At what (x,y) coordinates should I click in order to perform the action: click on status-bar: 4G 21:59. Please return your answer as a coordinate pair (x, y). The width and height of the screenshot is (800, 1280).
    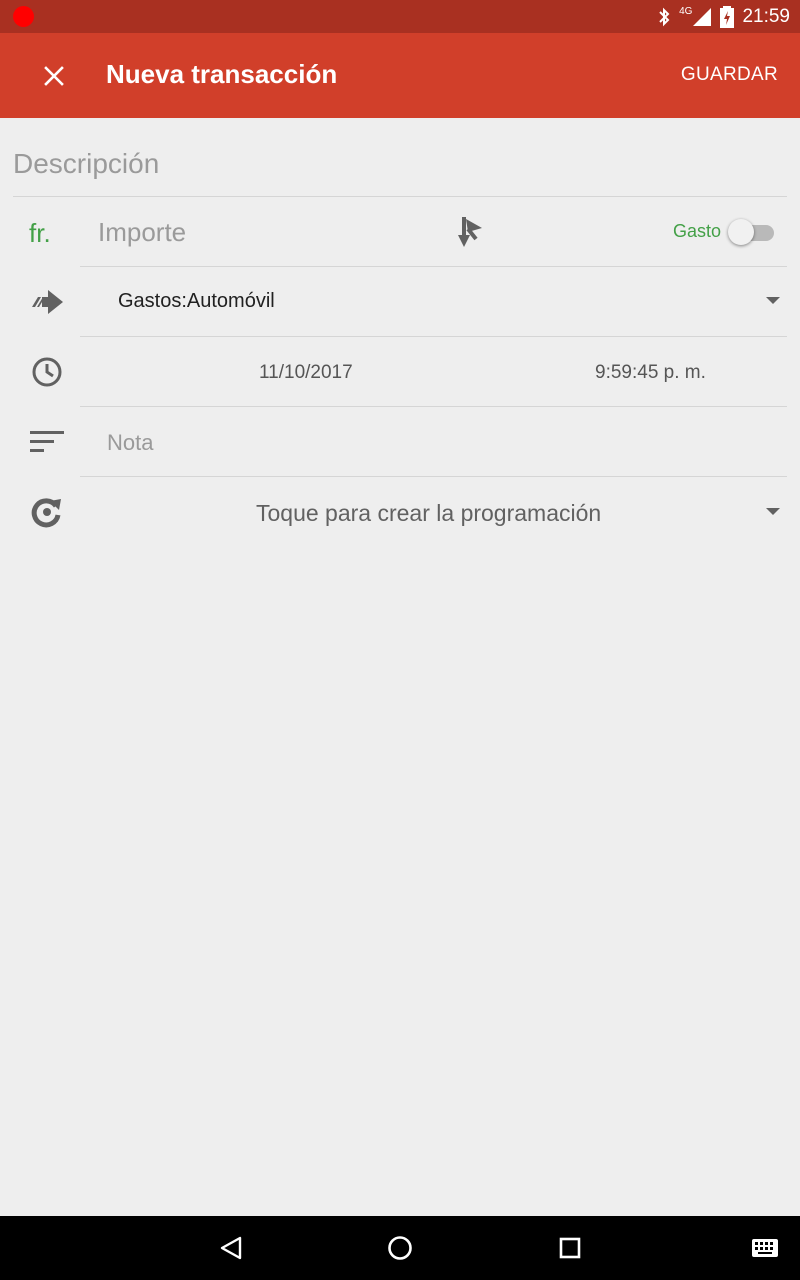
    Looking at the image, I should click on (400, 16).